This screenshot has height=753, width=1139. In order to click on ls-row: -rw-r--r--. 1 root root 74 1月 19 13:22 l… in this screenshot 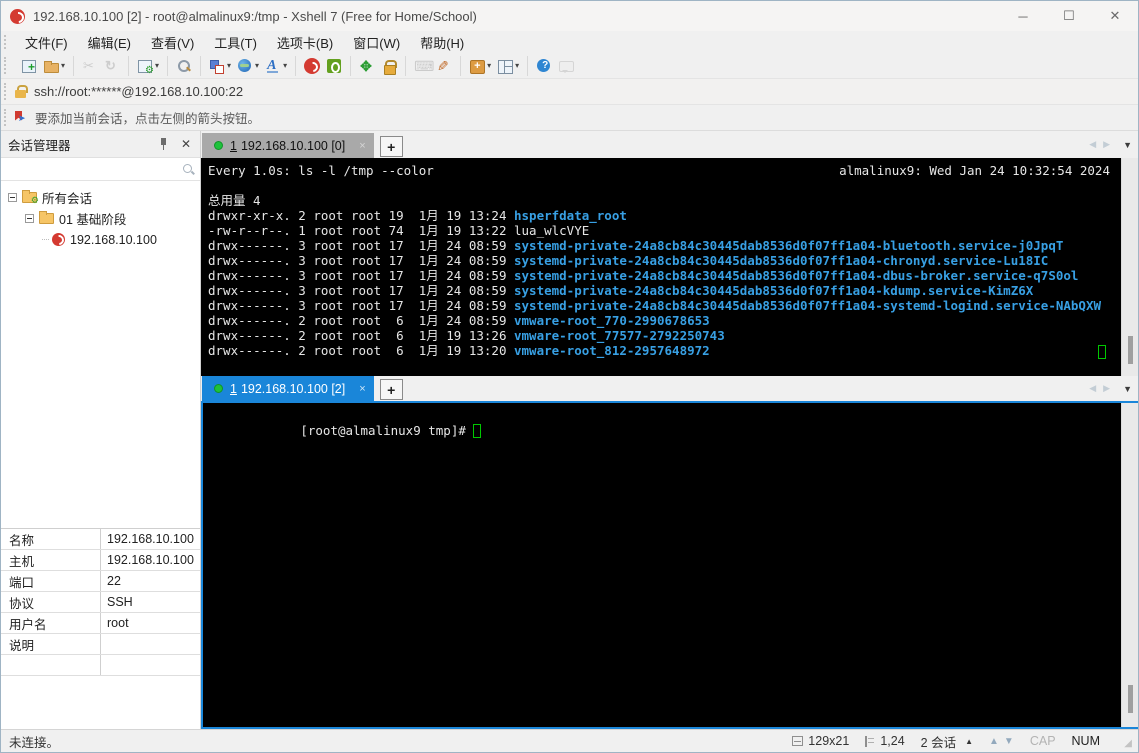, I will do `click(661, 230)`.